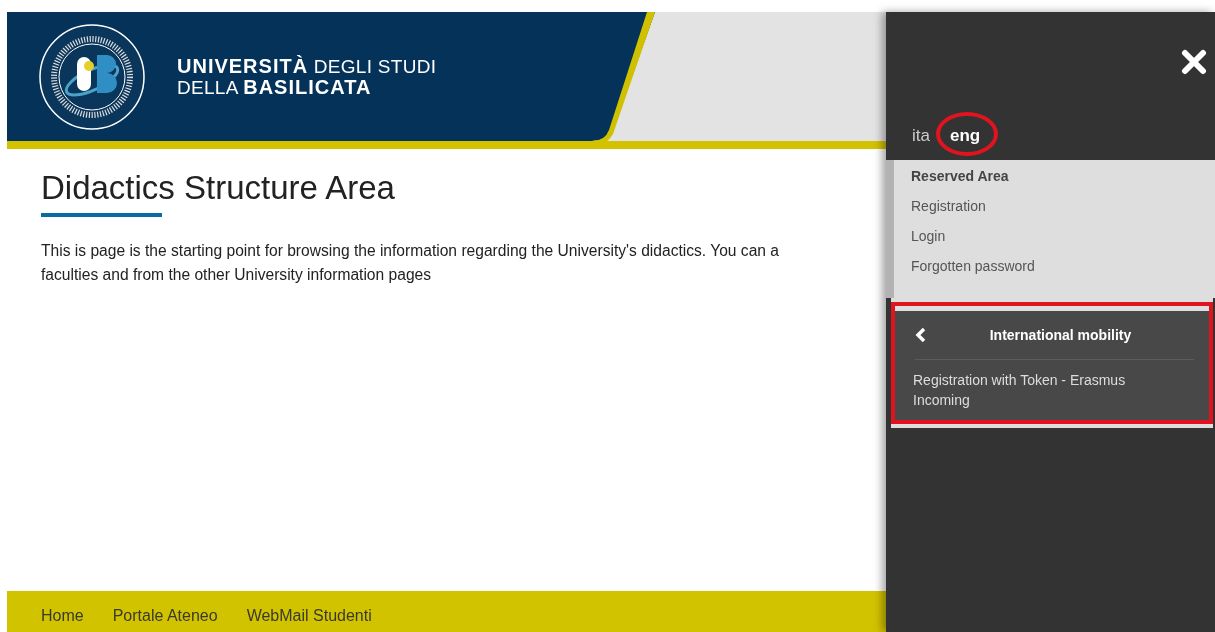  What do you see at coordinates (921, 335) in the screenshot?
I see `back-button` at bounding box center [921, 335].